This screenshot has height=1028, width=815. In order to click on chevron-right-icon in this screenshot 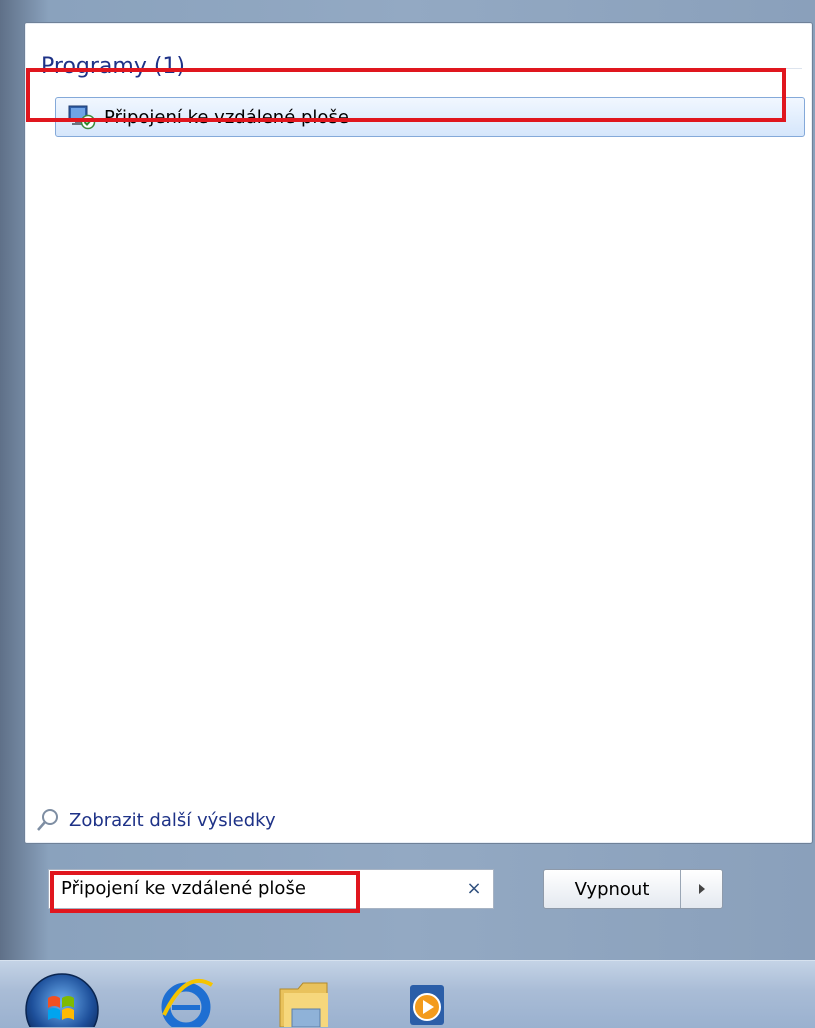, I will do `click(701, 889)`.